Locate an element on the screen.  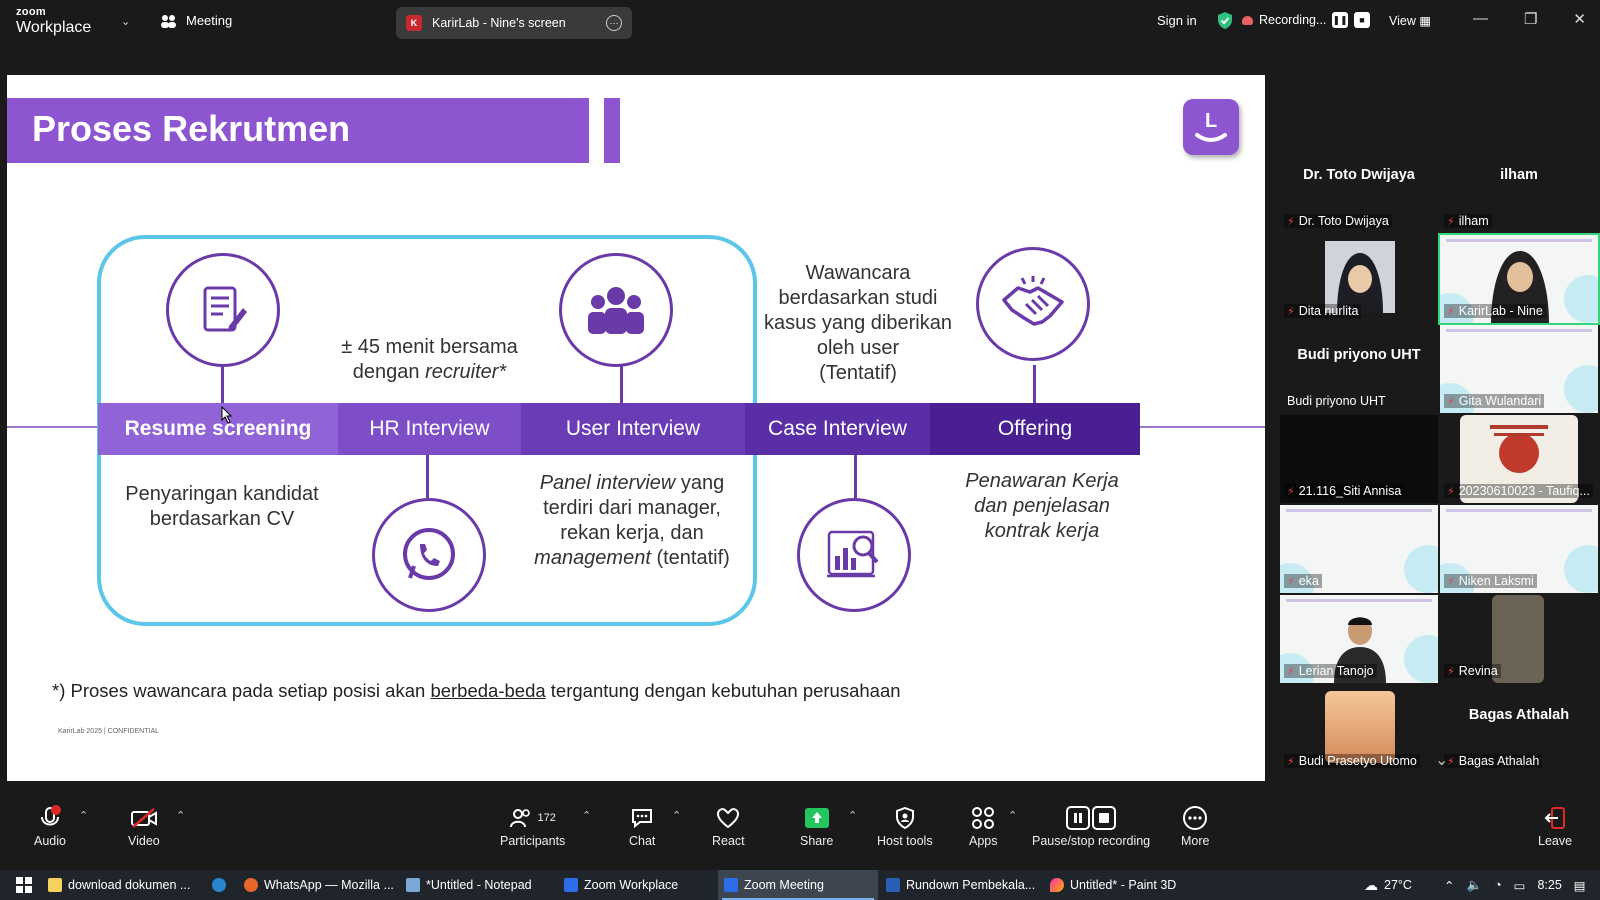
document-edit-icon is located at coordinates (223, 310).